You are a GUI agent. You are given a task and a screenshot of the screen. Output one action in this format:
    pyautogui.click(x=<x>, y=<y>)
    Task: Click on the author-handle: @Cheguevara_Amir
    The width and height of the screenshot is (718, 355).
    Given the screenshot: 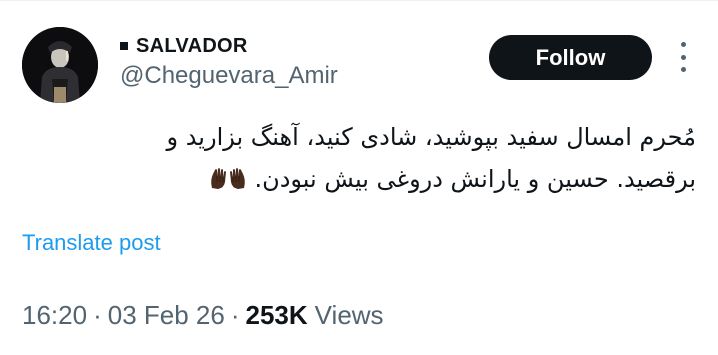 What is the action you would take?
    pyautogui.click(x=229, y=76)
    